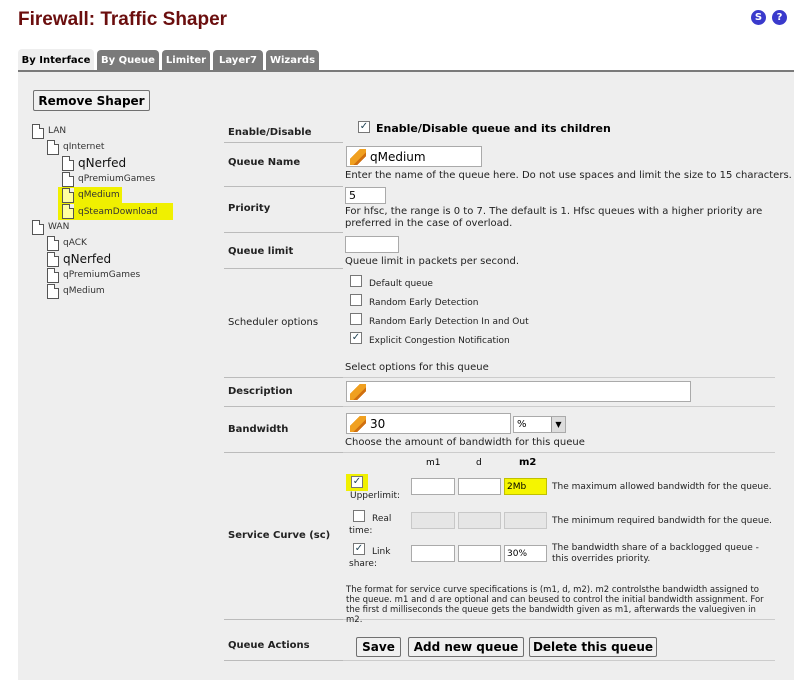  Describe the element at coordinates (558, 424) in the screenshot. I see `chevron-down-icon: ▼` at that location.